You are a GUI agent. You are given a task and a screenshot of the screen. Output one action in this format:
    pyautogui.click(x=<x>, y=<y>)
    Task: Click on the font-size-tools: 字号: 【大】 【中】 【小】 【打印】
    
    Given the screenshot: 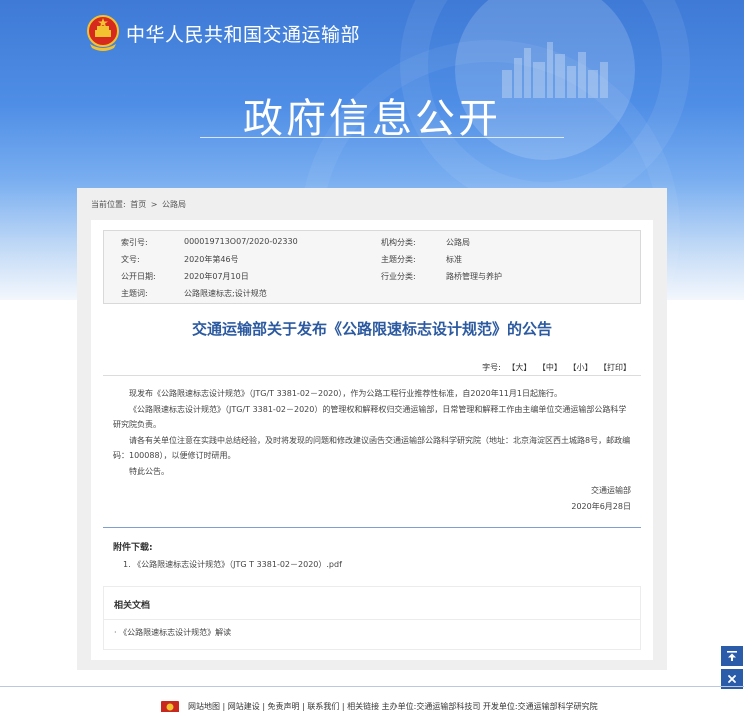 What is the action you would take?
    pyautogui.click(x=554, y=367)
    